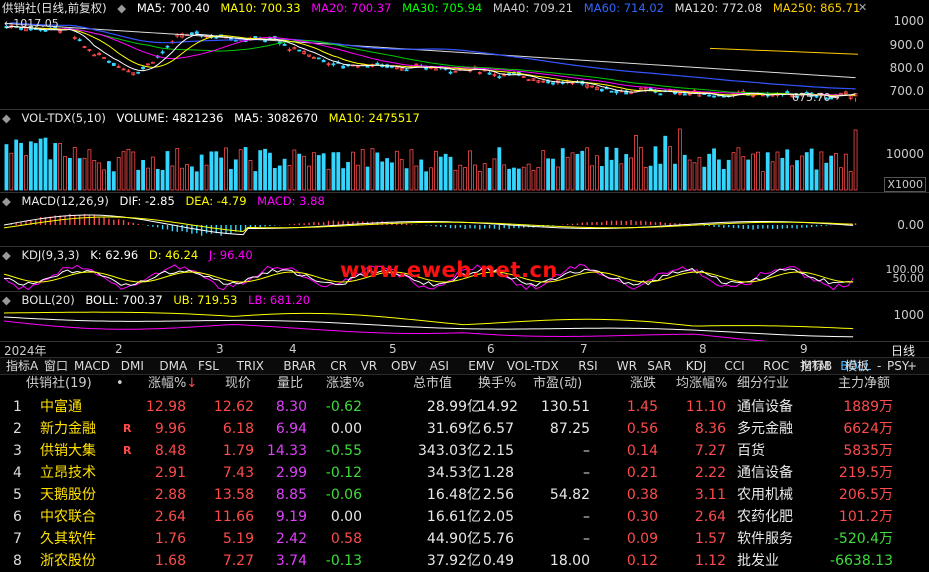  Describe the element at coordinates (290, 384) in the screenshot. I see `col-header-vr: 量比` at that location.